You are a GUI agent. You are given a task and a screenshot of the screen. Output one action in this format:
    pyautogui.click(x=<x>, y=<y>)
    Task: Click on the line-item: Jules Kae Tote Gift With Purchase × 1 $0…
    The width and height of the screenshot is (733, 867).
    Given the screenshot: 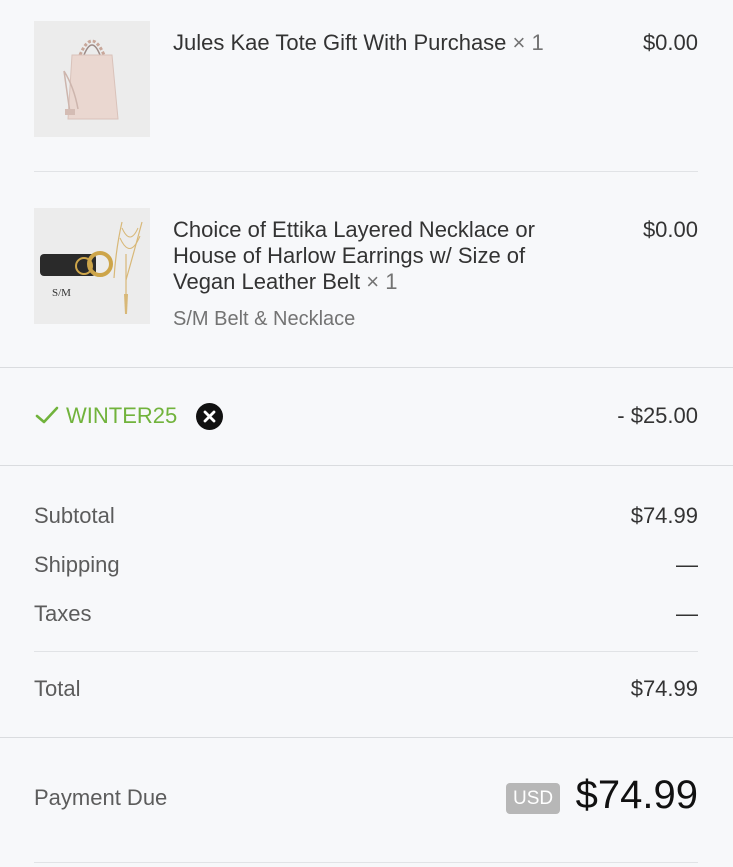 What is the action you would take?
    pyautogui.click(x=366, y=80)
    